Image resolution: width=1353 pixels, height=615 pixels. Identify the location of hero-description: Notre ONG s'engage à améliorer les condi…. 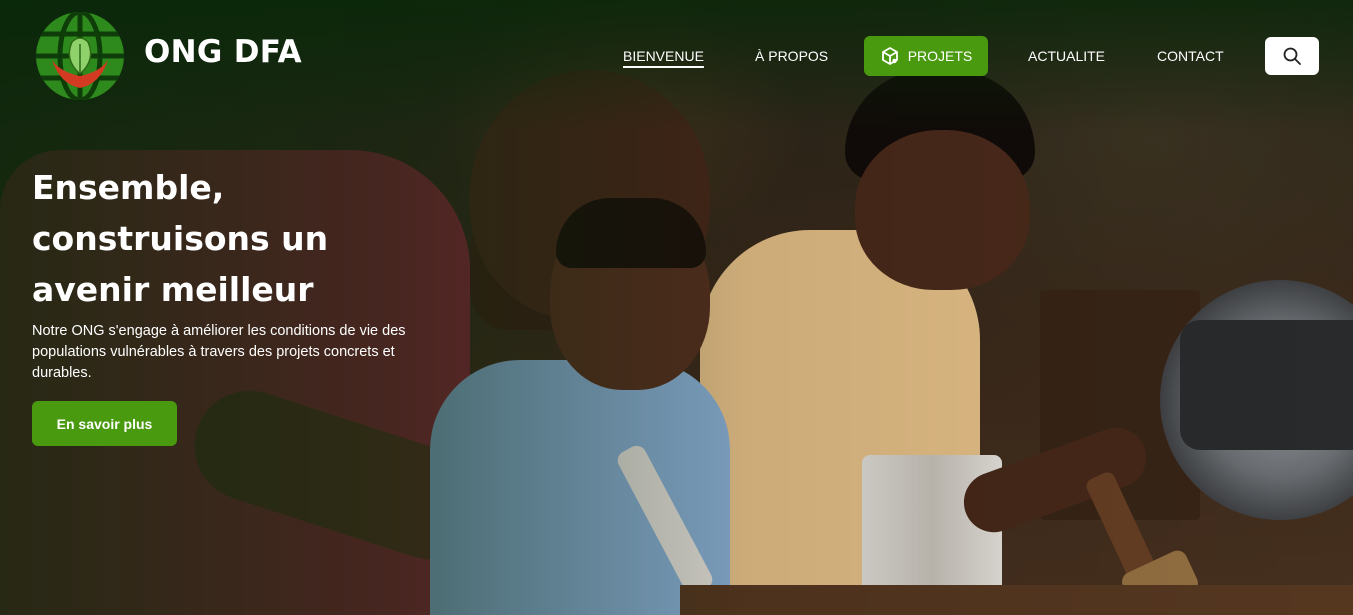
(219, 352).